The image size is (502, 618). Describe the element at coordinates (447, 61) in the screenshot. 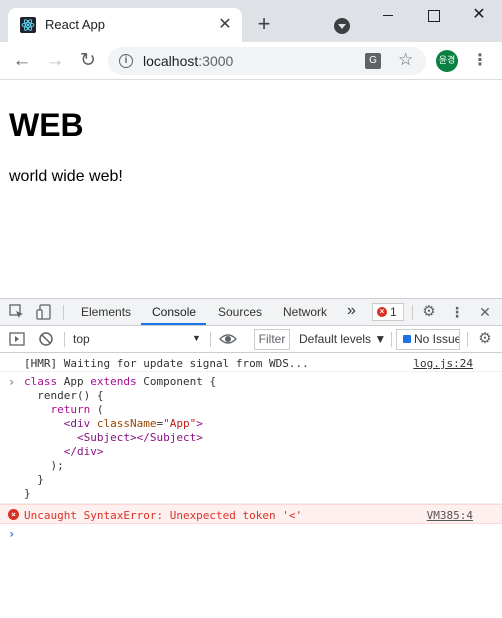

I see `profile-avatar: 윤경` at that location.